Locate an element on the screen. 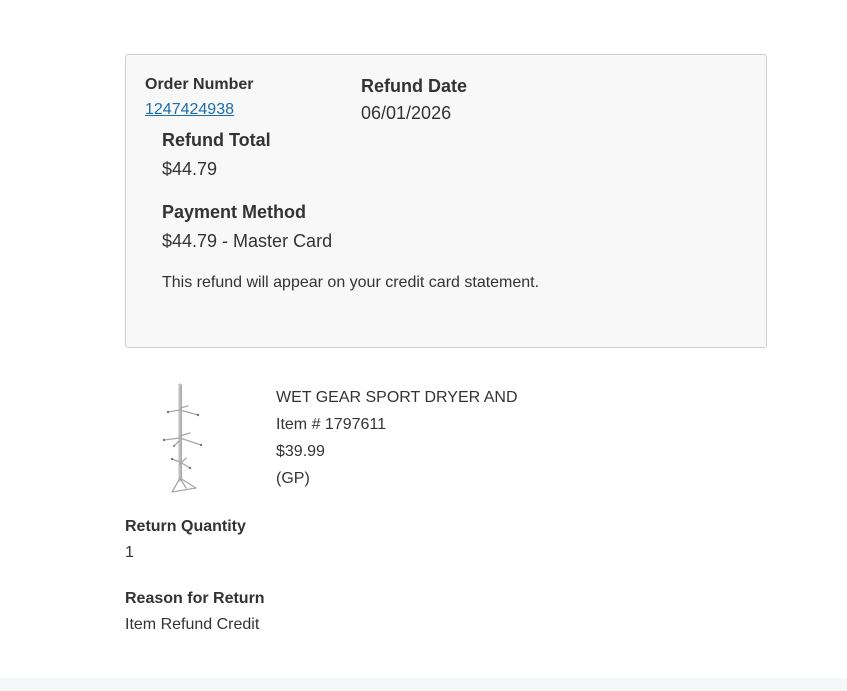 The width and height of the screenshot is (847, 691). payment-method-label: Payment Method is located at coordinates (234, 212).